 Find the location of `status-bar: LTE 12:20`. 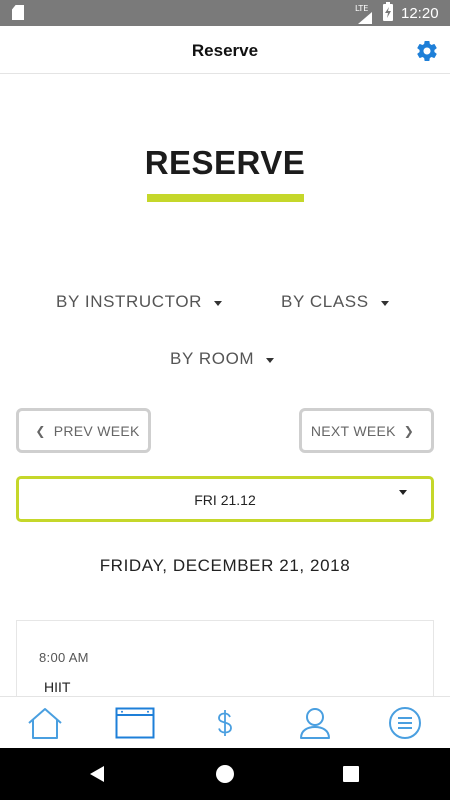

status-bar: LTE 12:20 is located at coordinates (225, 13).